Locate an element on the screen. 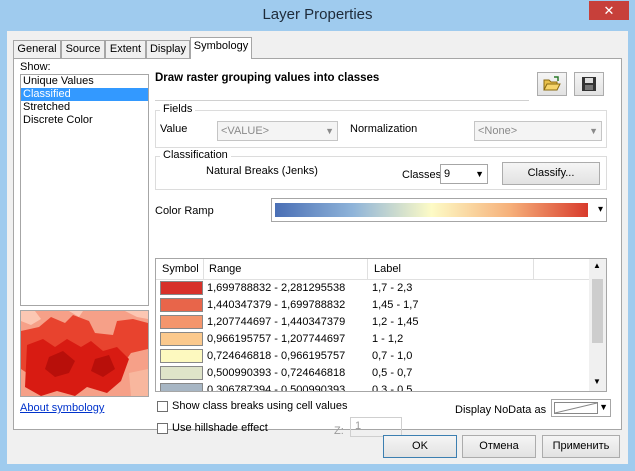 The width and height of the screenshot is (635, 471). classes-count-select: 9 ▼ is located at coordinates (464, 174).